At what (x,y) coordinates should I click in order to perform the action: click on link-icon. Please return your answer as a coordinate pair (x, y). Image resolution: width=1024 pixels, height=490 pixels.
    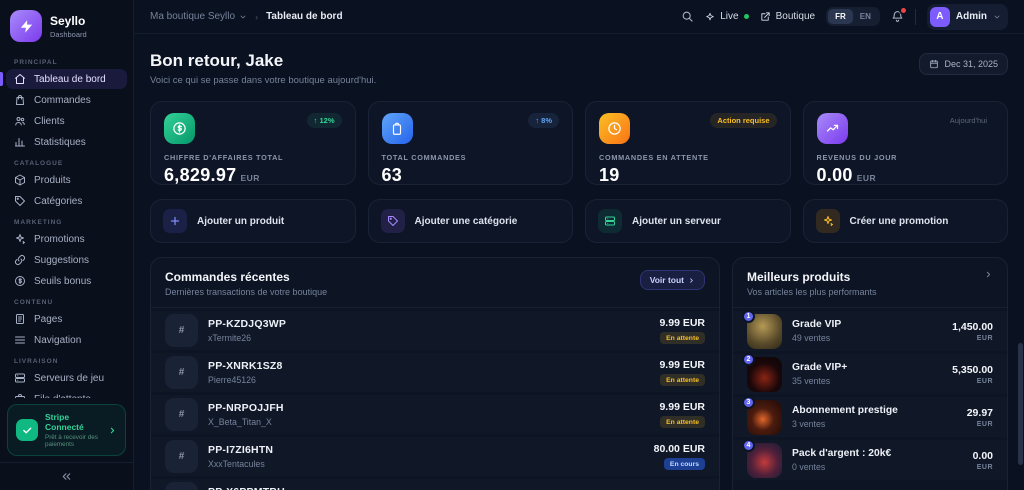
    Looking at the image, I should click on (20, 260).